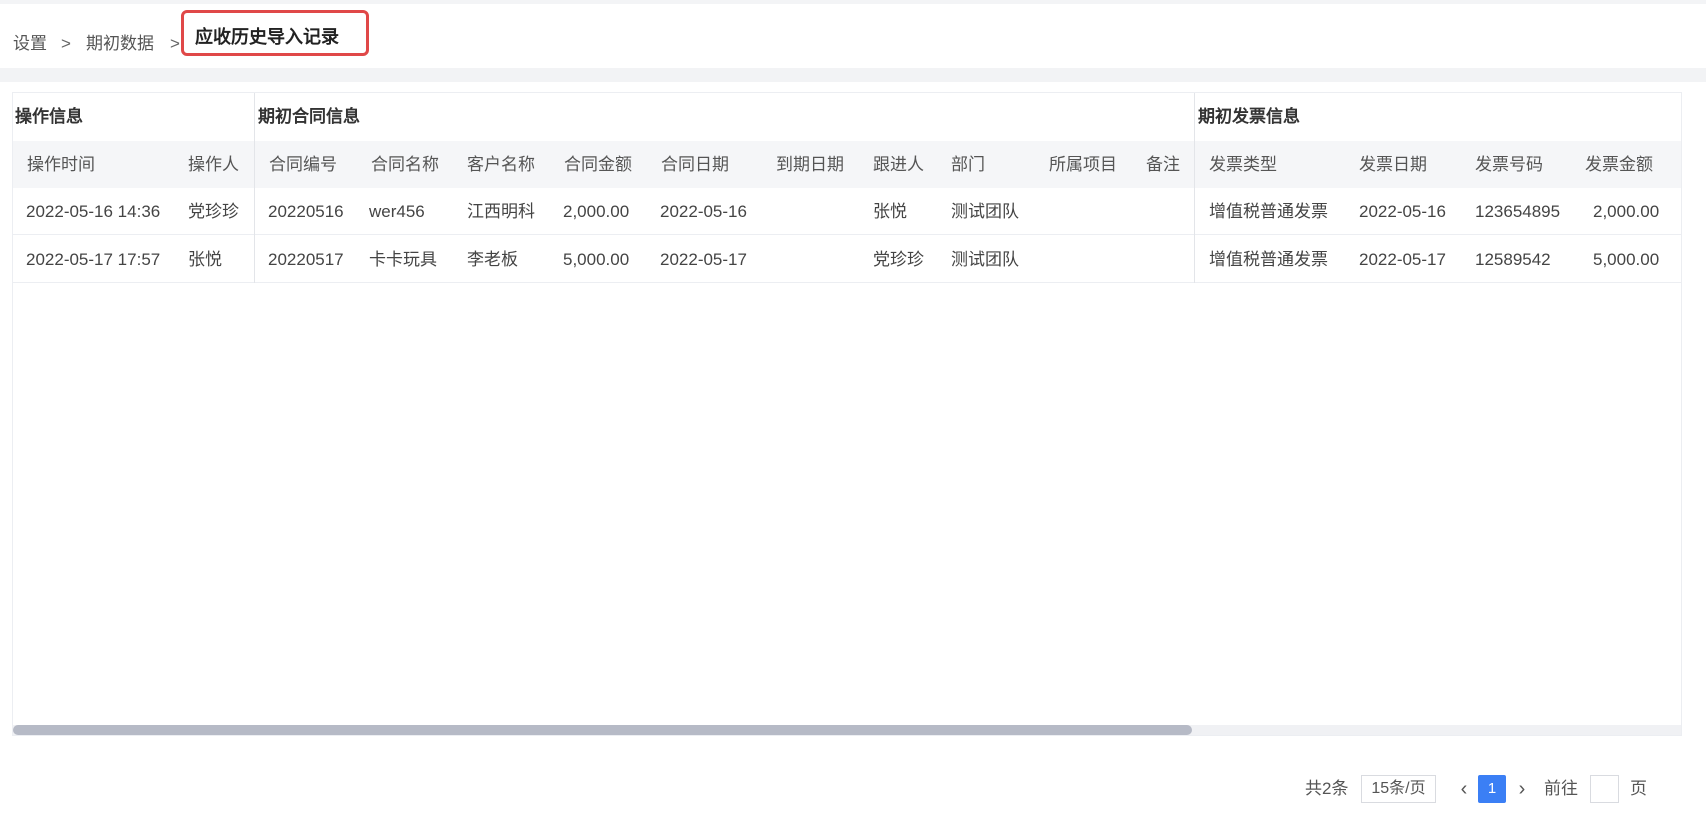 The height and width of the screenshot is (820, 1706). I want to click on pagination-total: 共2条, so click(1327, 788).